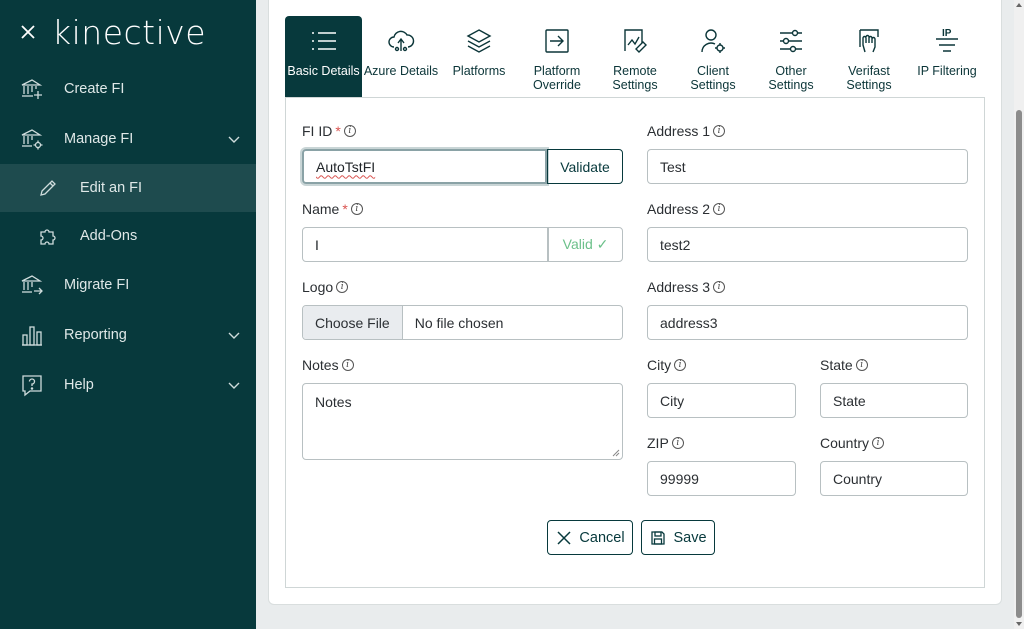 The image size is (1024, 629). I want to click on city-label: City i, so click(667, 365).